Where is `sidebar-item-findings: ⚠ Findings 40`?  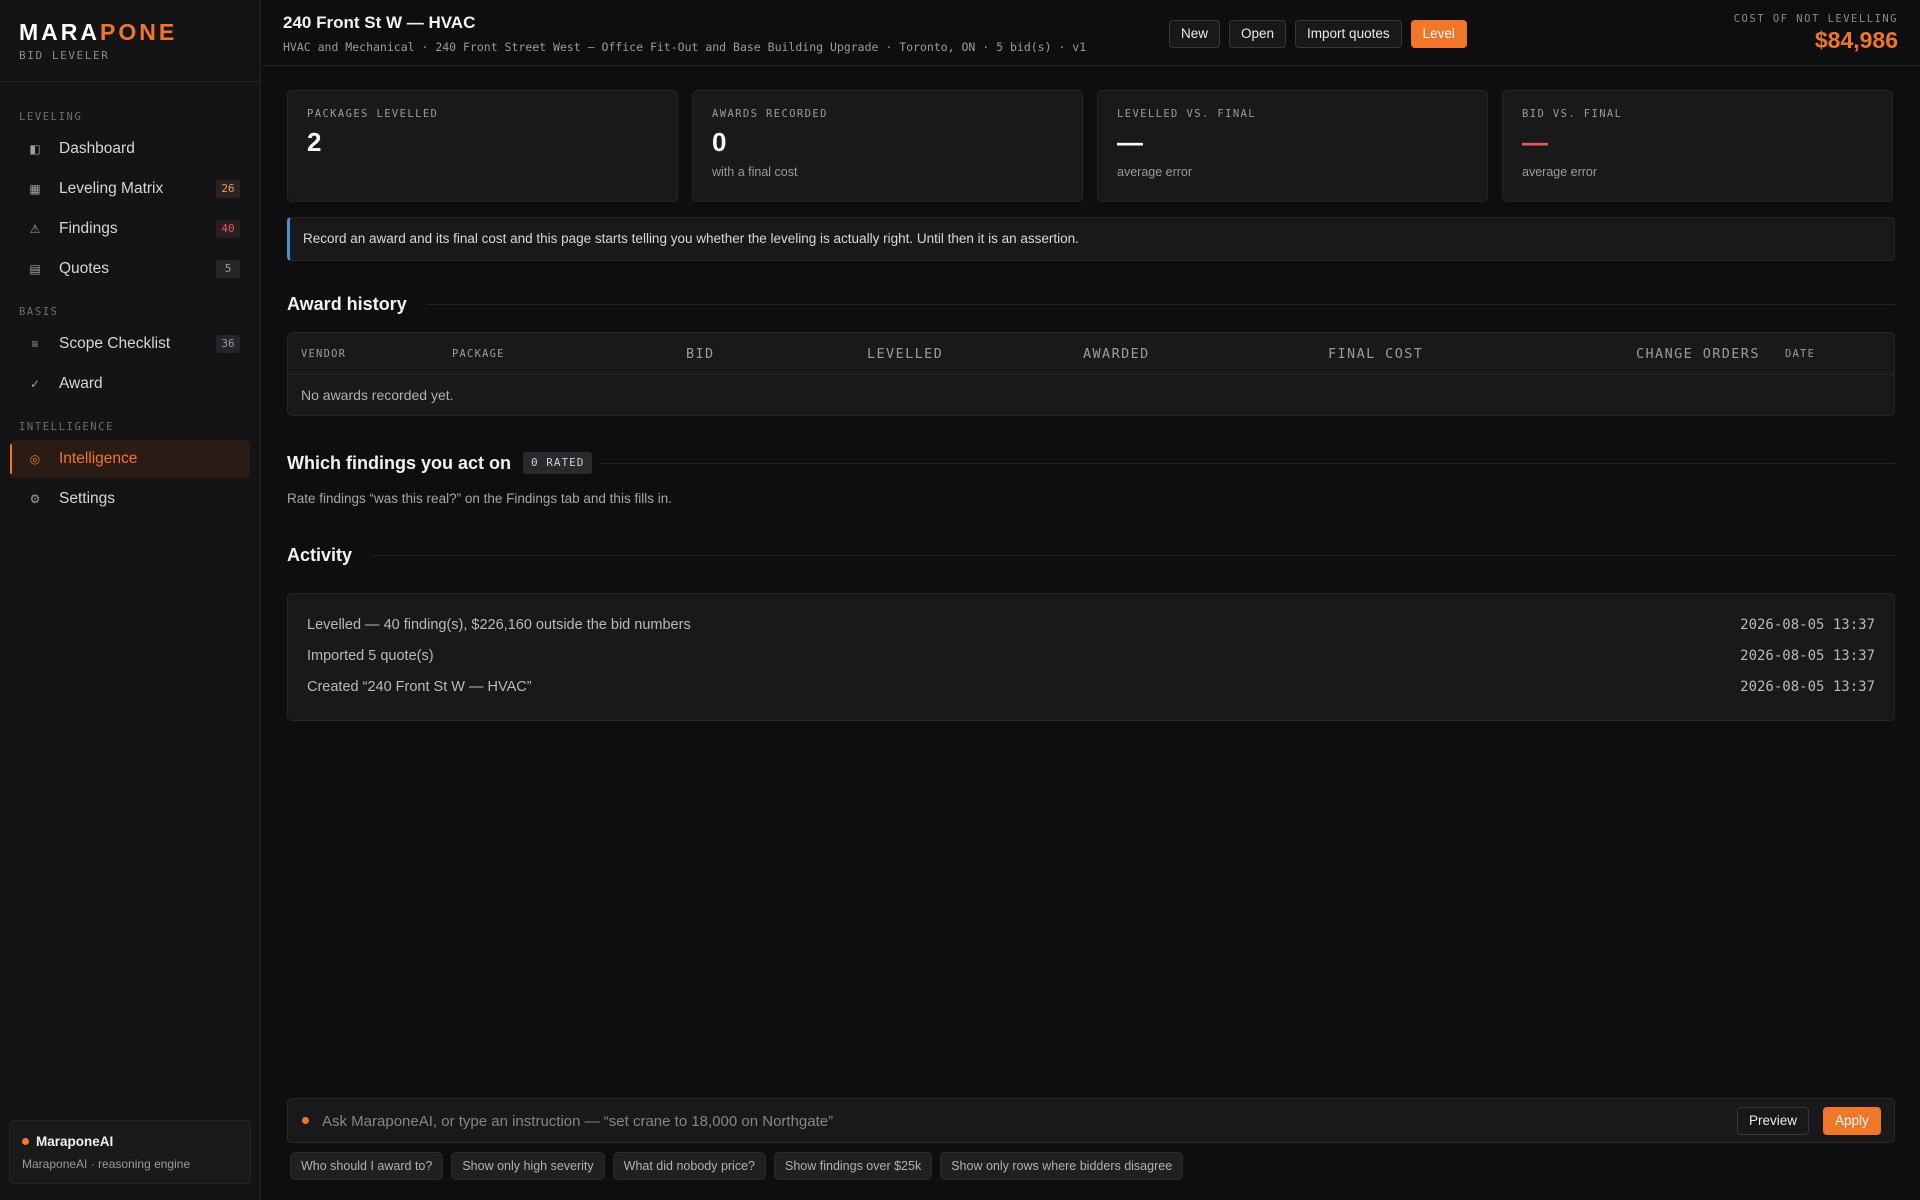 sidebar-item-findings: ⚠ Findings 40 is located at coordinates (130, 229).